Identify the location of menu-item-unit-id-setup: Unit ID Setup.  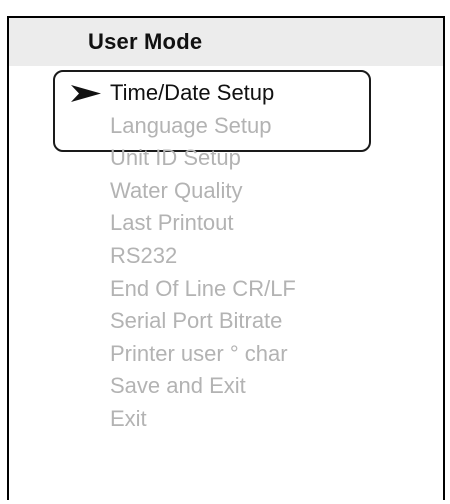
(226, 158).